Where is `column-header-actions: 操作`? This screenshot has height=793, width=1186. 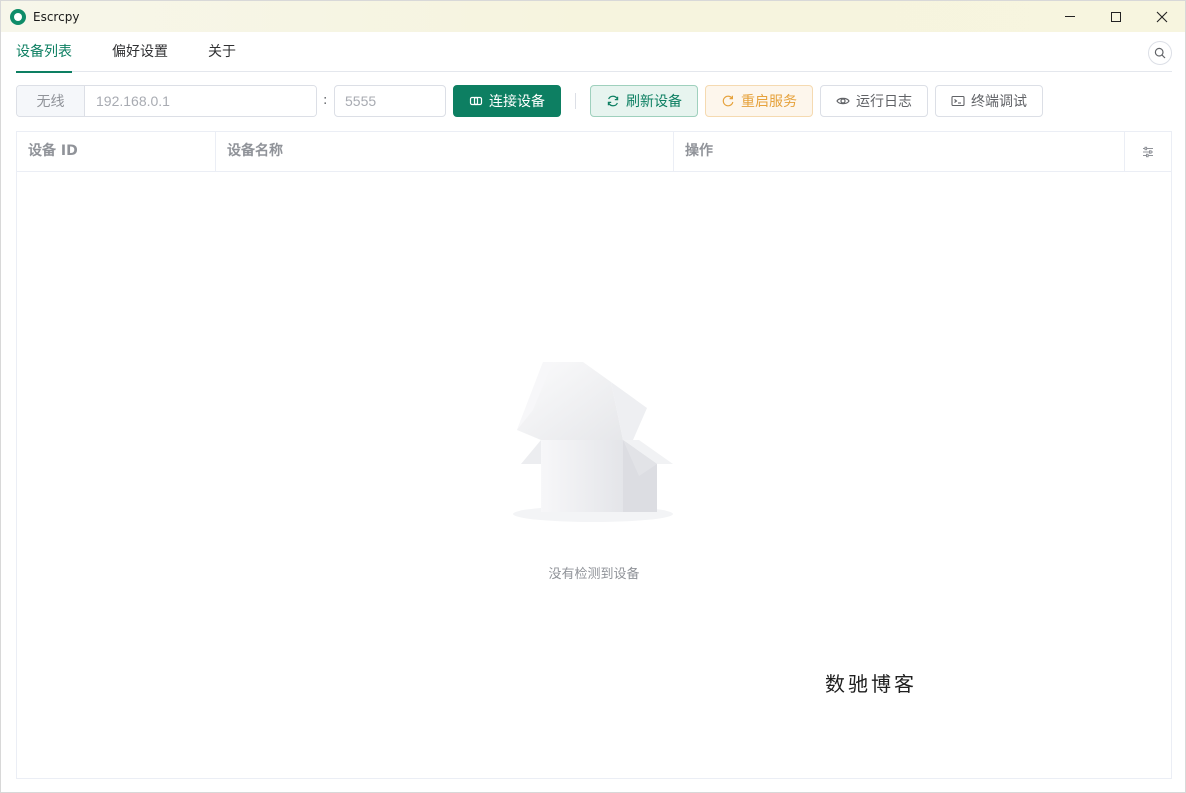 column-header-actions: 操作 is located at coordinates (899, 151).